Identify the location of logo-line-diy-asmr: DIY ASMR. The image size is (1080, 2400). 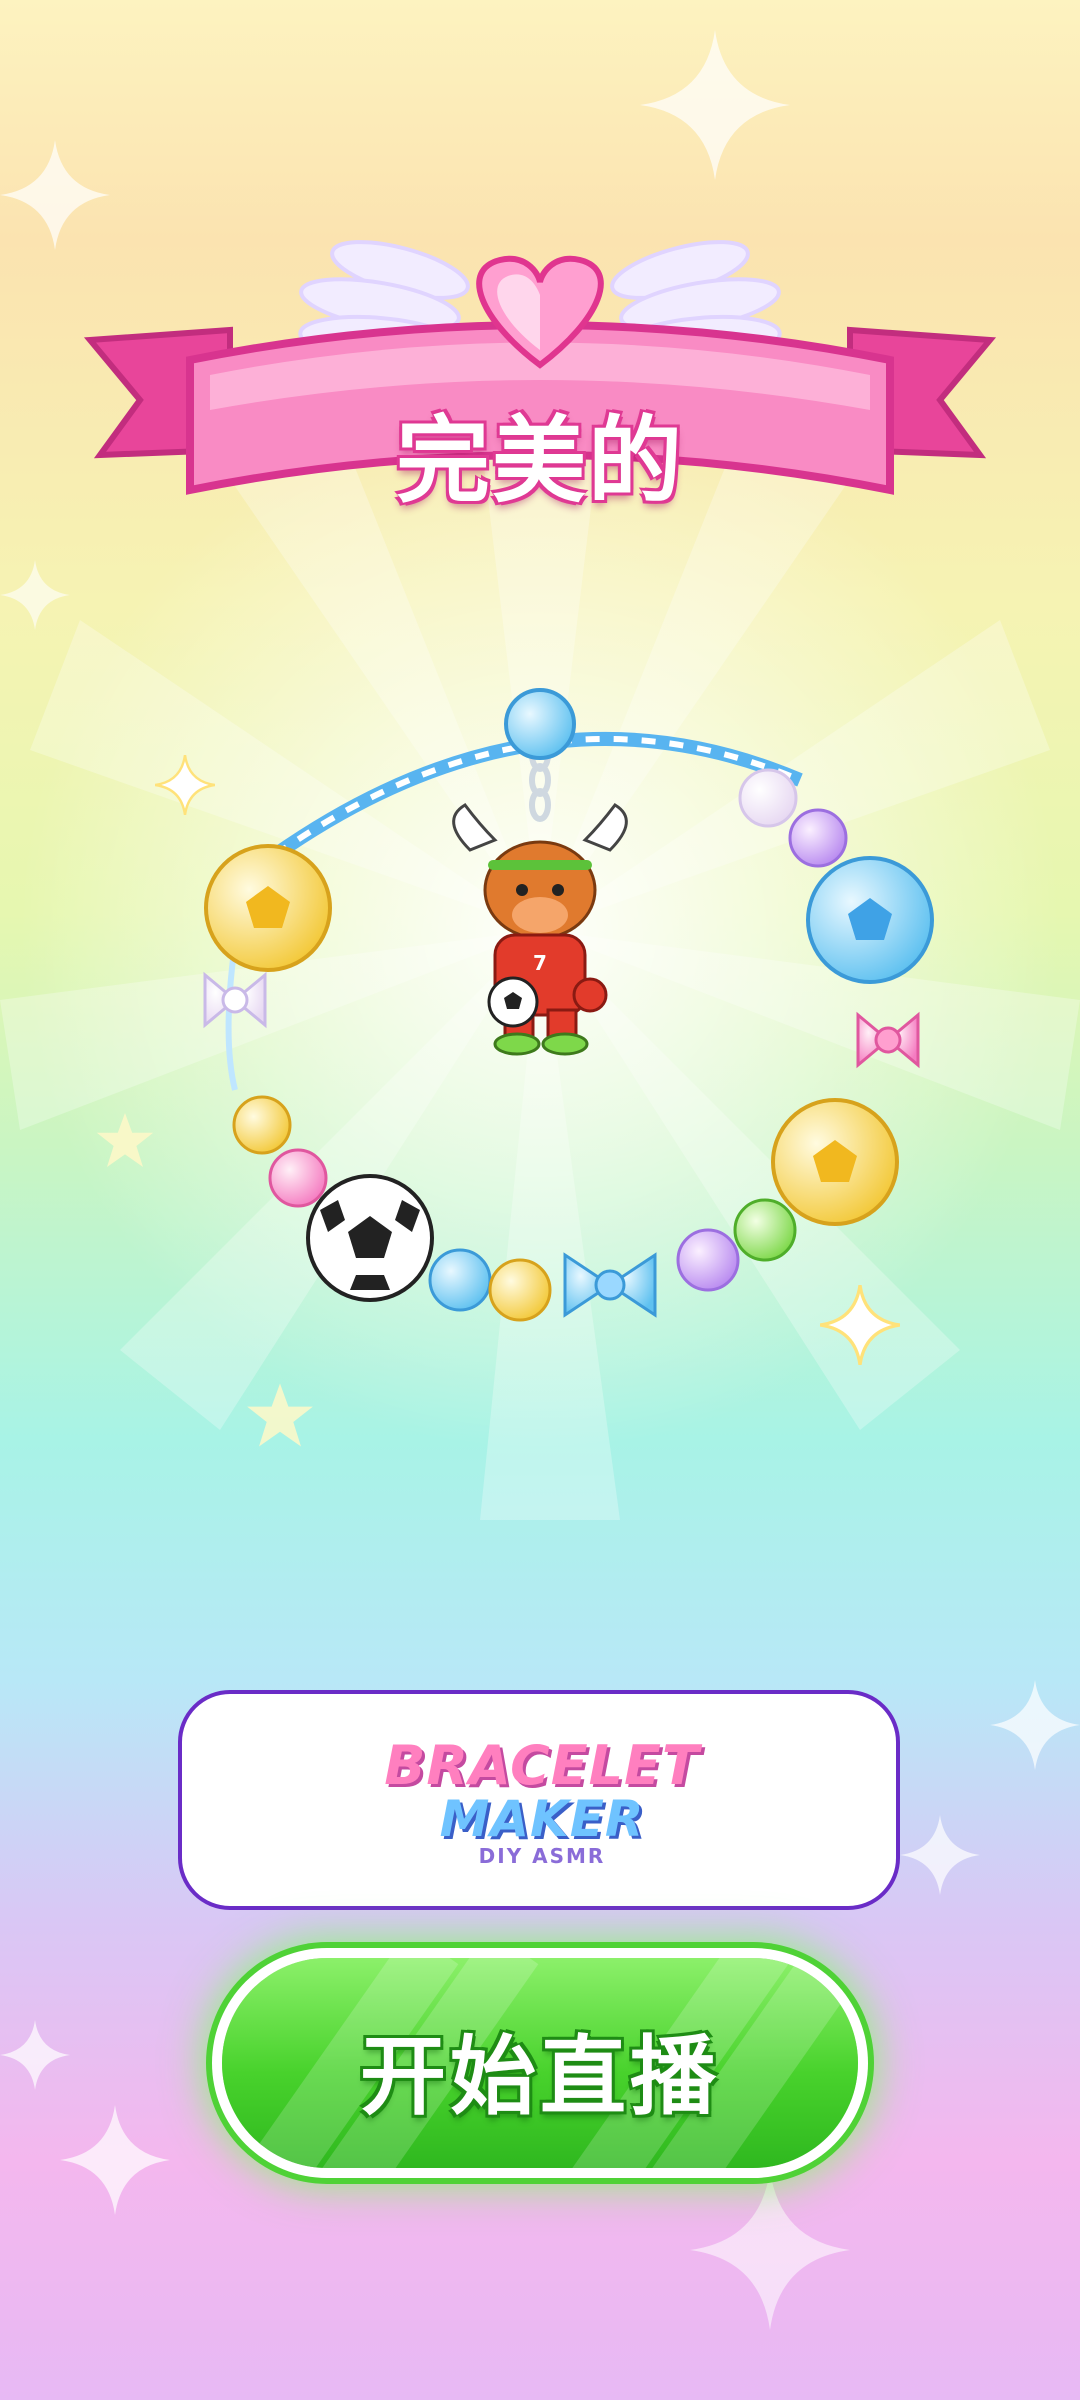
(542, 1856).